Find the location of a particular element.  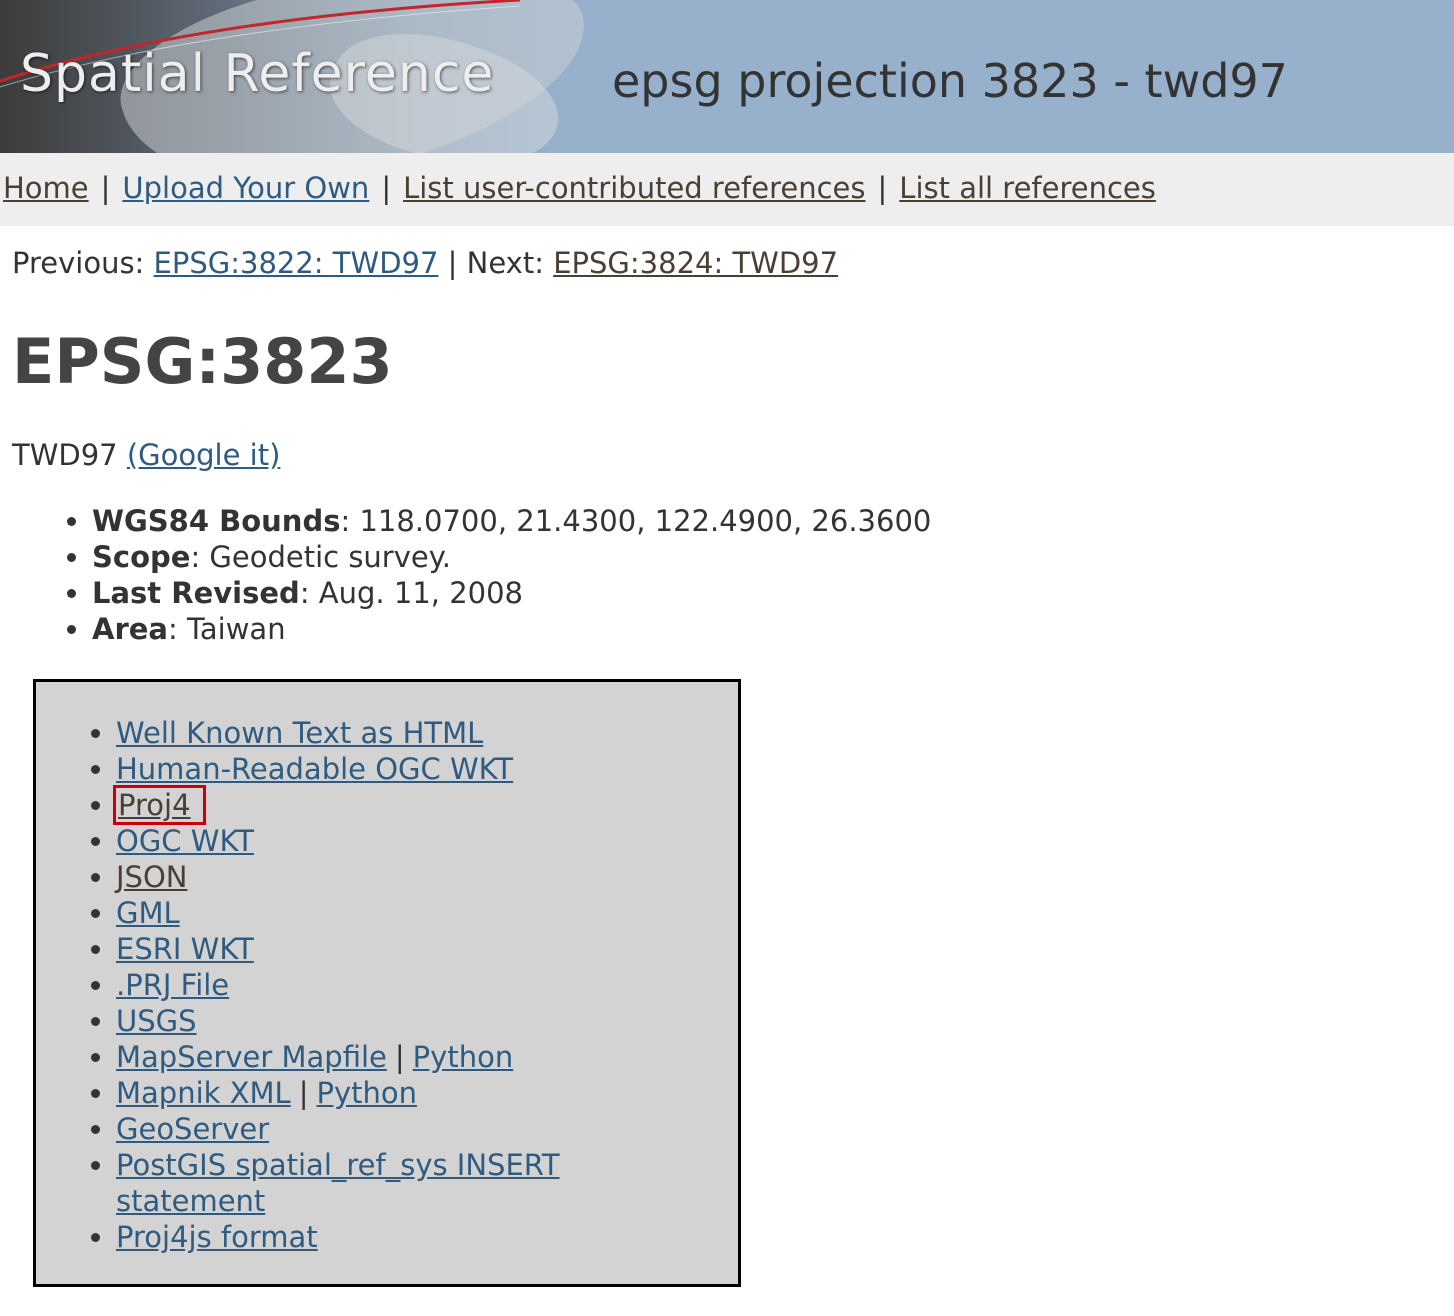

ogc-wkt-link: OGC WKT is located at coordinates (185, 841).